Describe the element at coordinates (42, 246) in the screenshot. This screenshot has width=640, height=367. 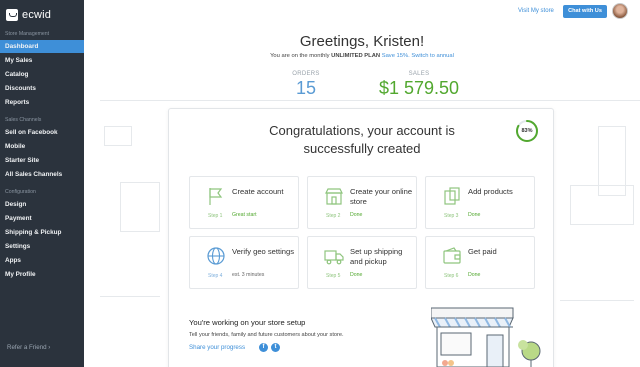
I see `sidebar-item-settings: Settings` at that location.